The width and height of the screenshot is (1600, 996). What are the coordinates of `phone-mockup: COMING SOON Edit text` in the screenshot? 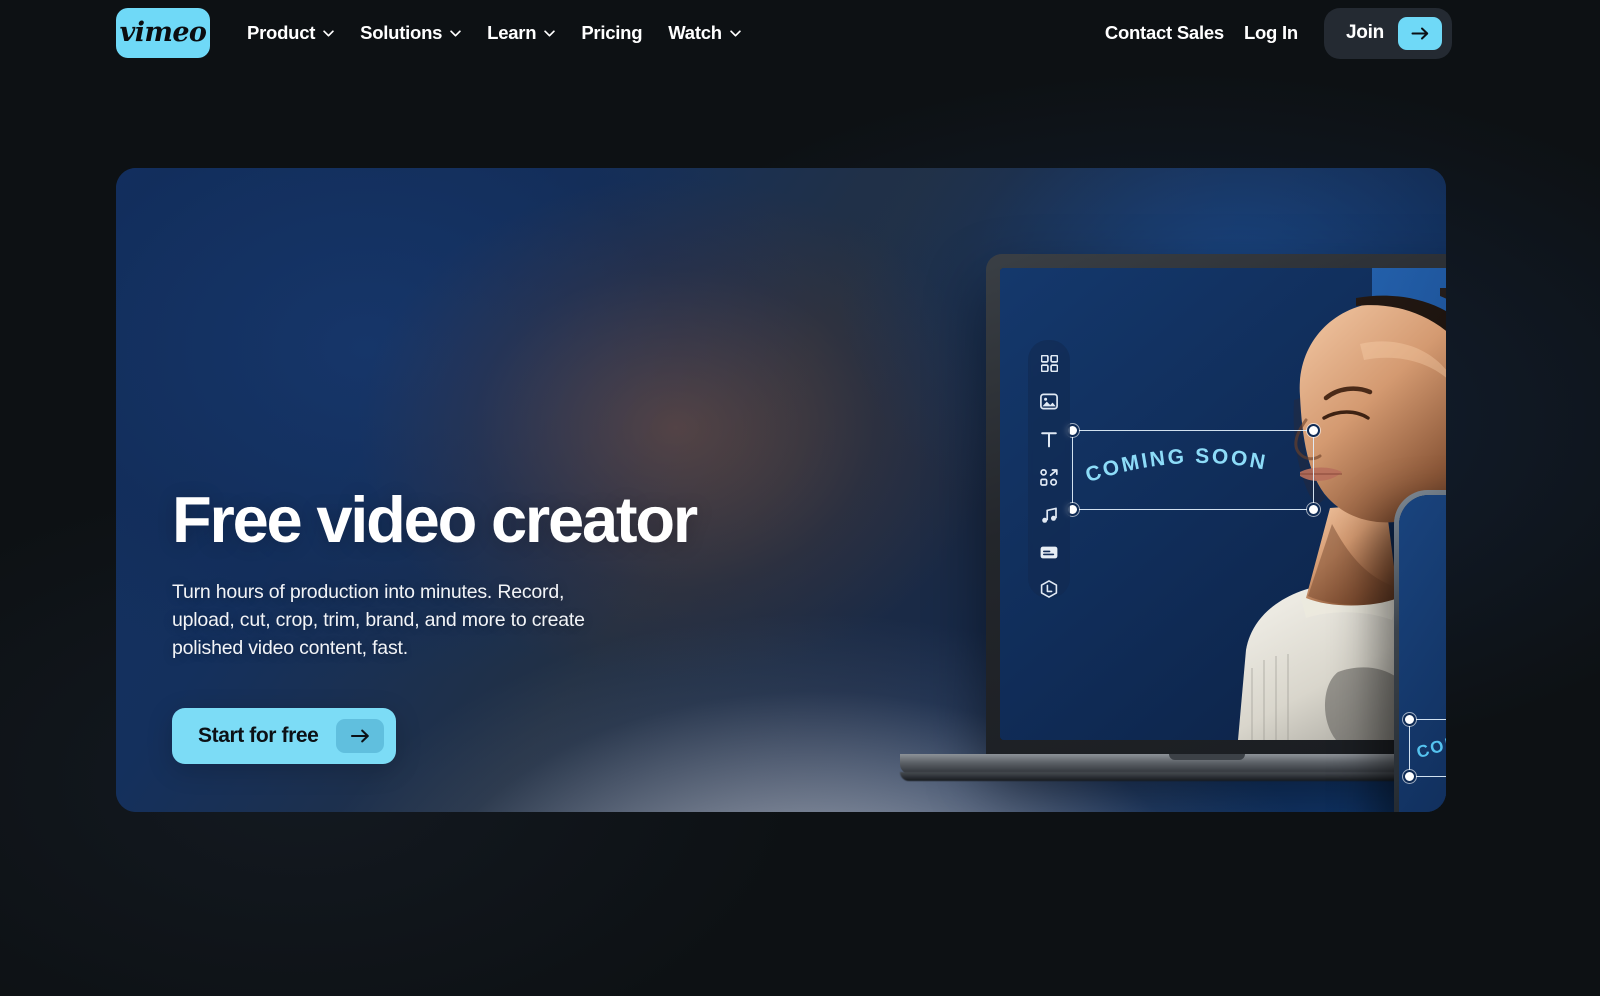 It's located at (1420, 651).